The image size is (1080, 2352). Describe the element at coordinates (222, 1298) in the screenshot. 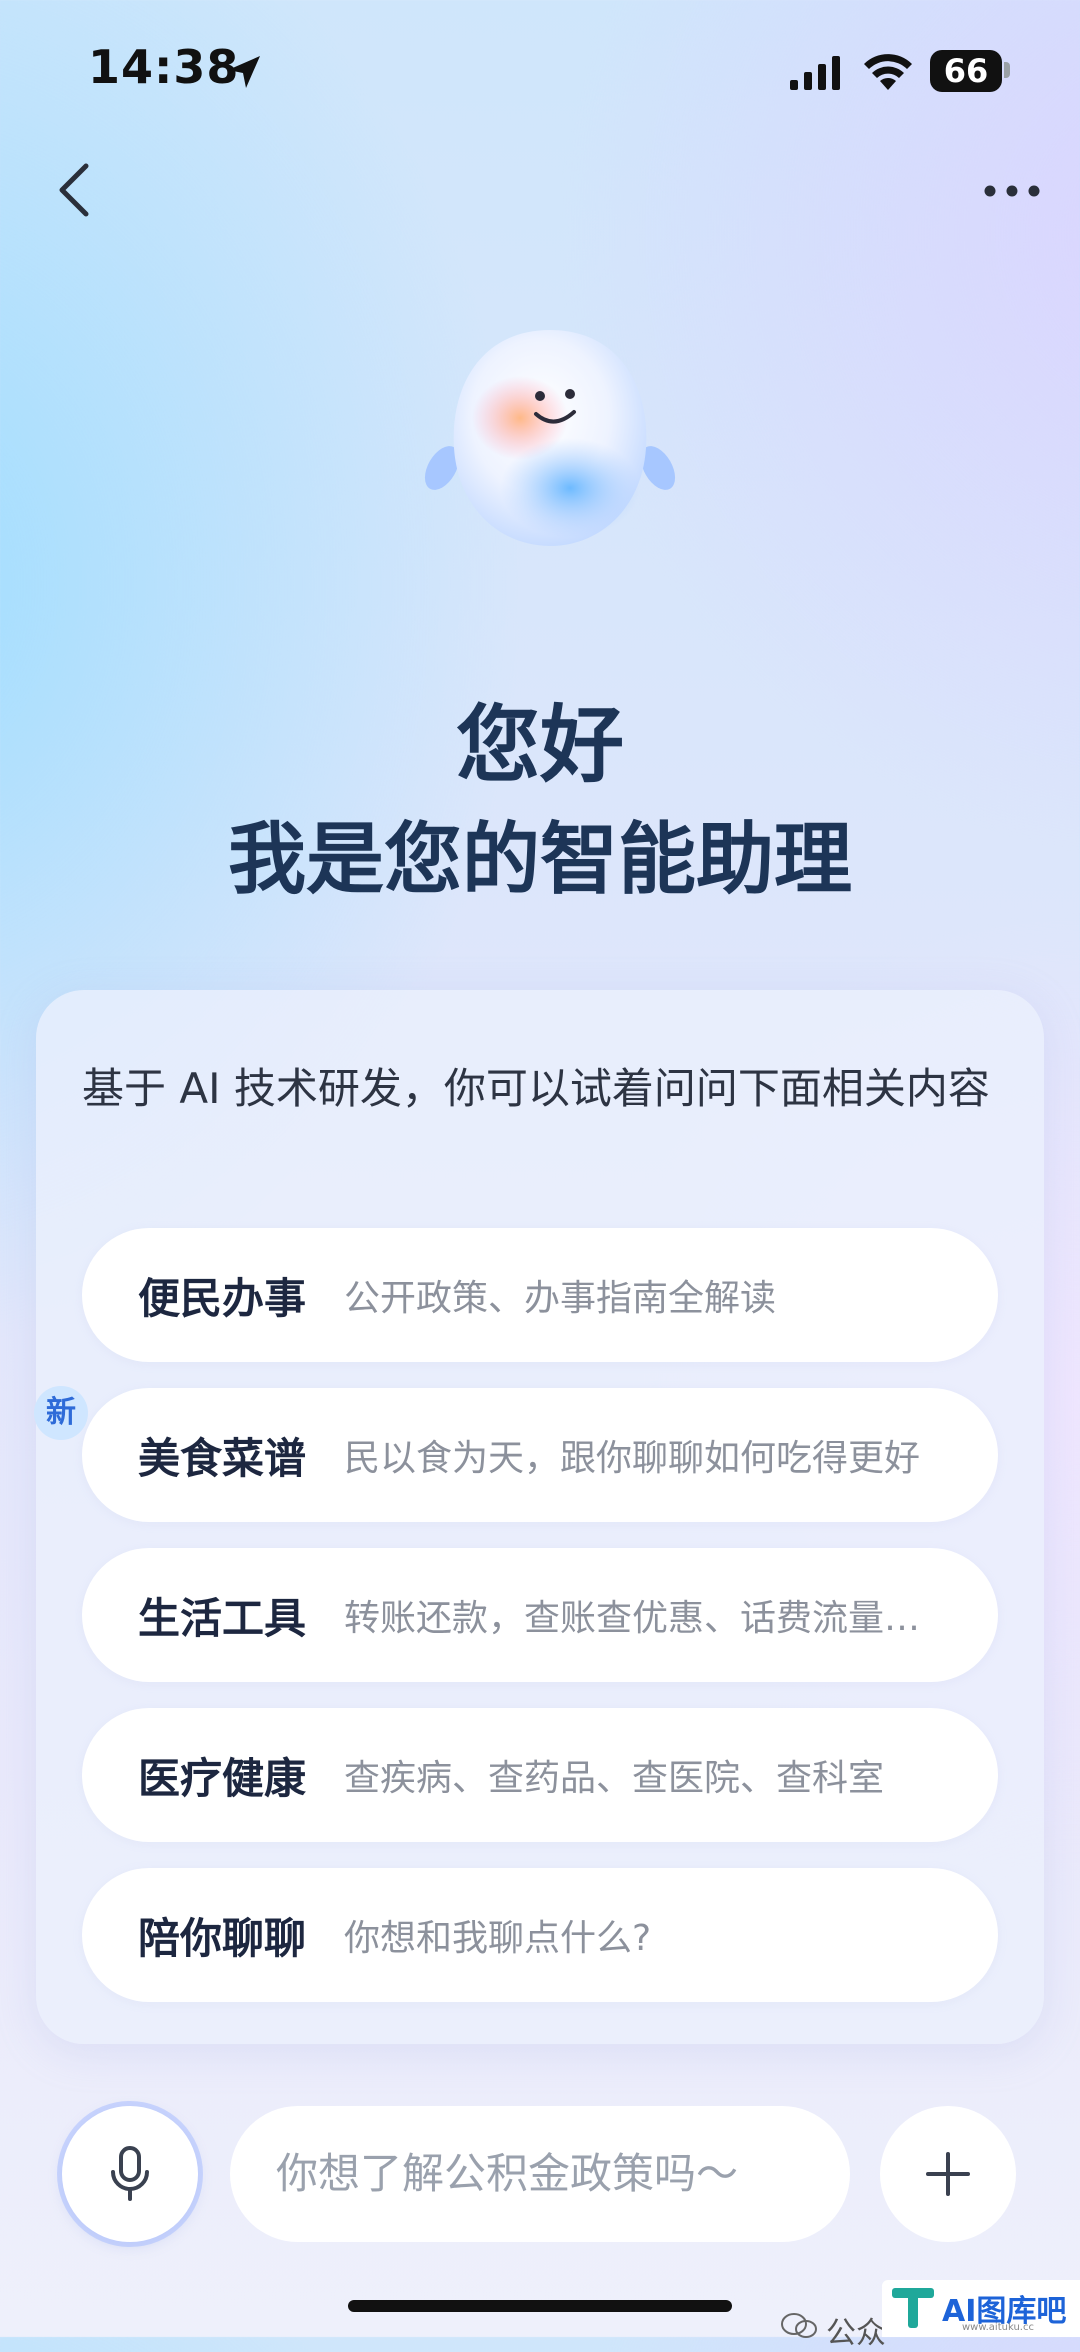

I see `suggestion-title: 便民办事` at that location.